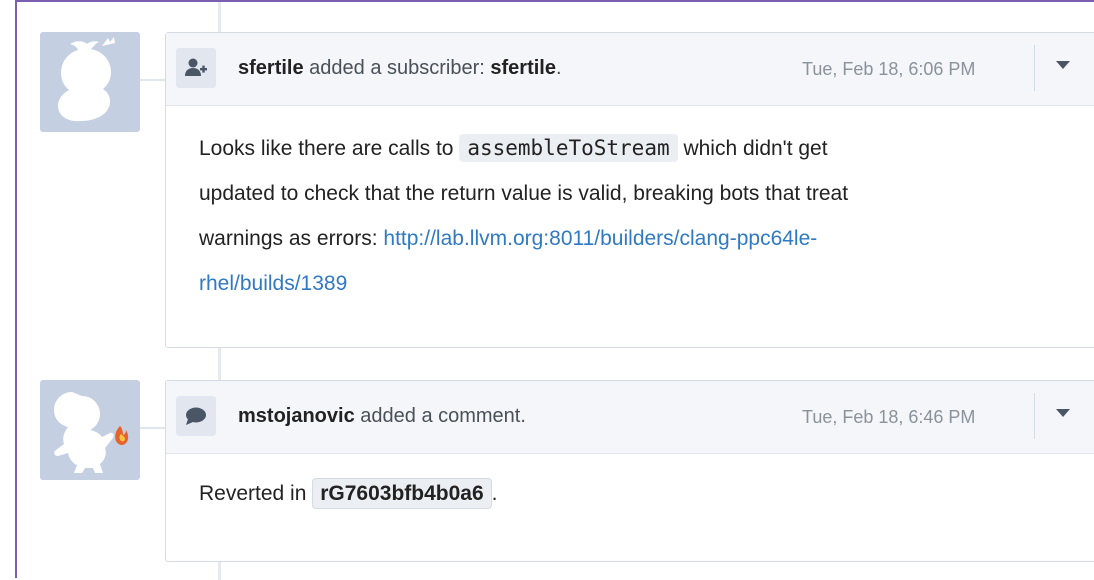 This screenshot has width=1094, height=580. Describe the element at coordinates (888, 69) in the screenshot. I see `timestamp: Tue, Feb 18, 6:06 PM` at that location.